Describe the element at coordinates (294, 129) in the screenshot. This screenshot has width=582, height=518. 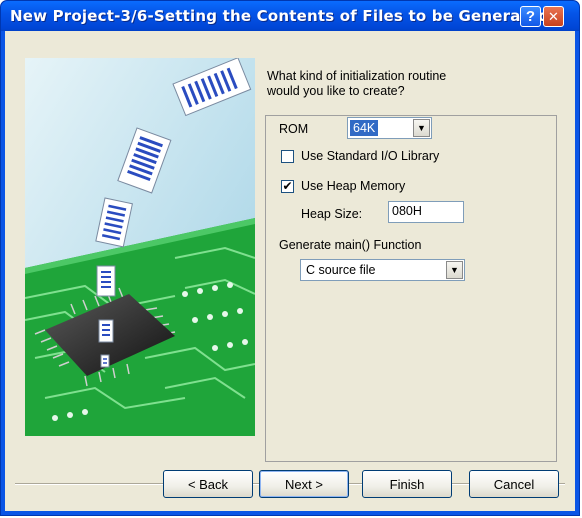
I see `rom-label: ROM` at that location.